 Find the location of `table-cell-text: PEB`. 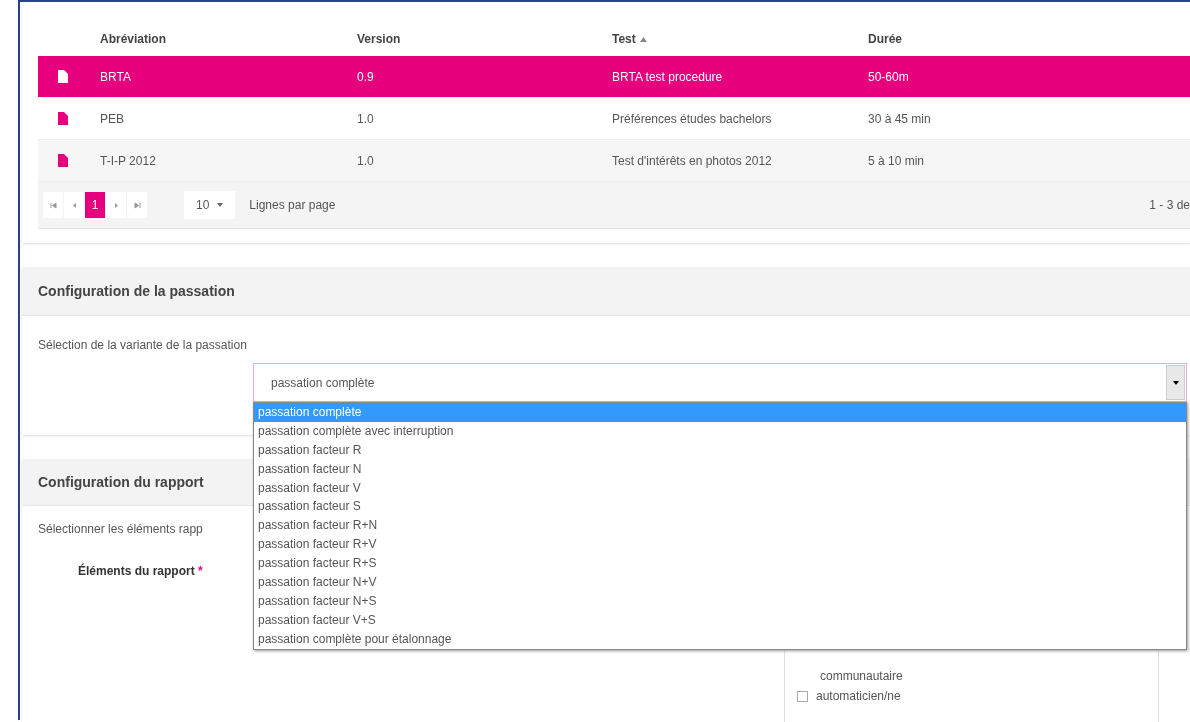

table-cell-text: PEB is located at coordinates (112, 118).